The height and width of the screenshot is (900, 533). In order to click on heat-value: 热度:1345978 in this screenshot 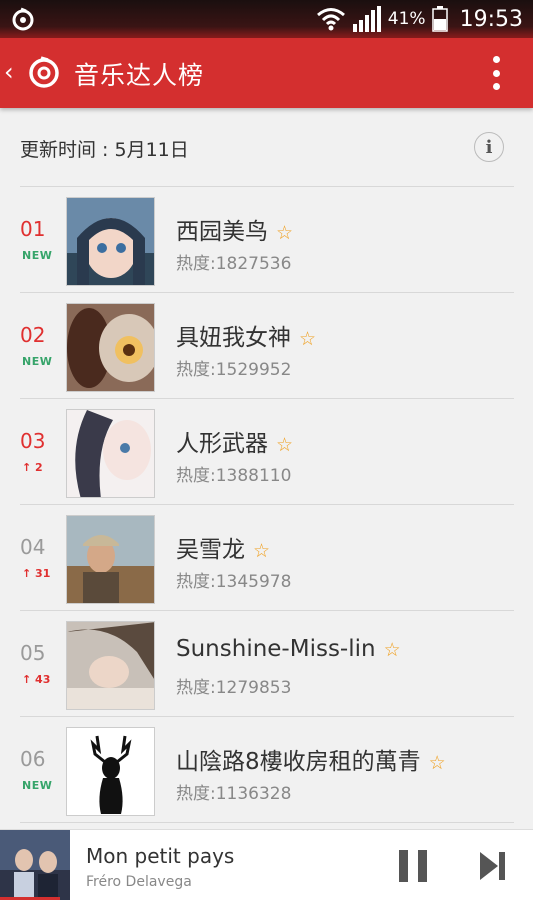, I will do `click(234, 582)`.